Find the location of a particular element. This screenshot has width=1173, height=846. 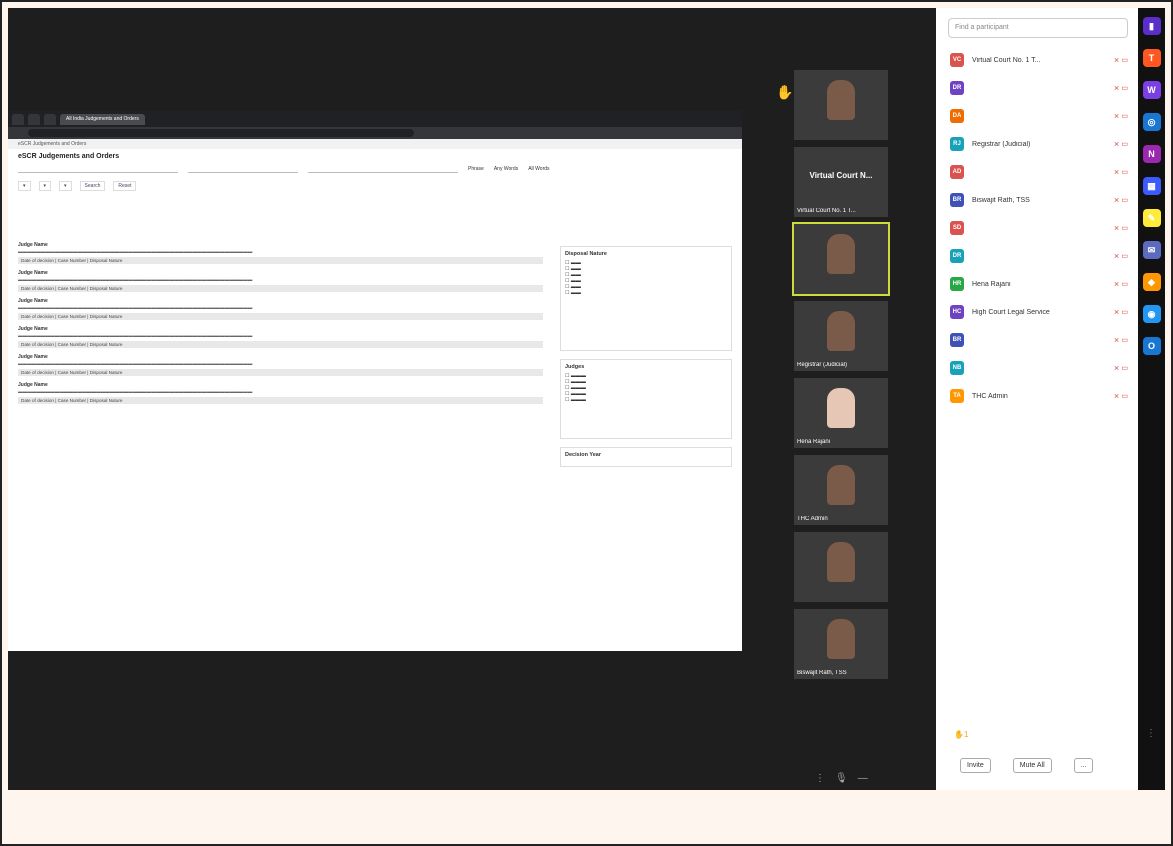

participant-name: High Court Legal Service is located at coordinates (1011, 312).